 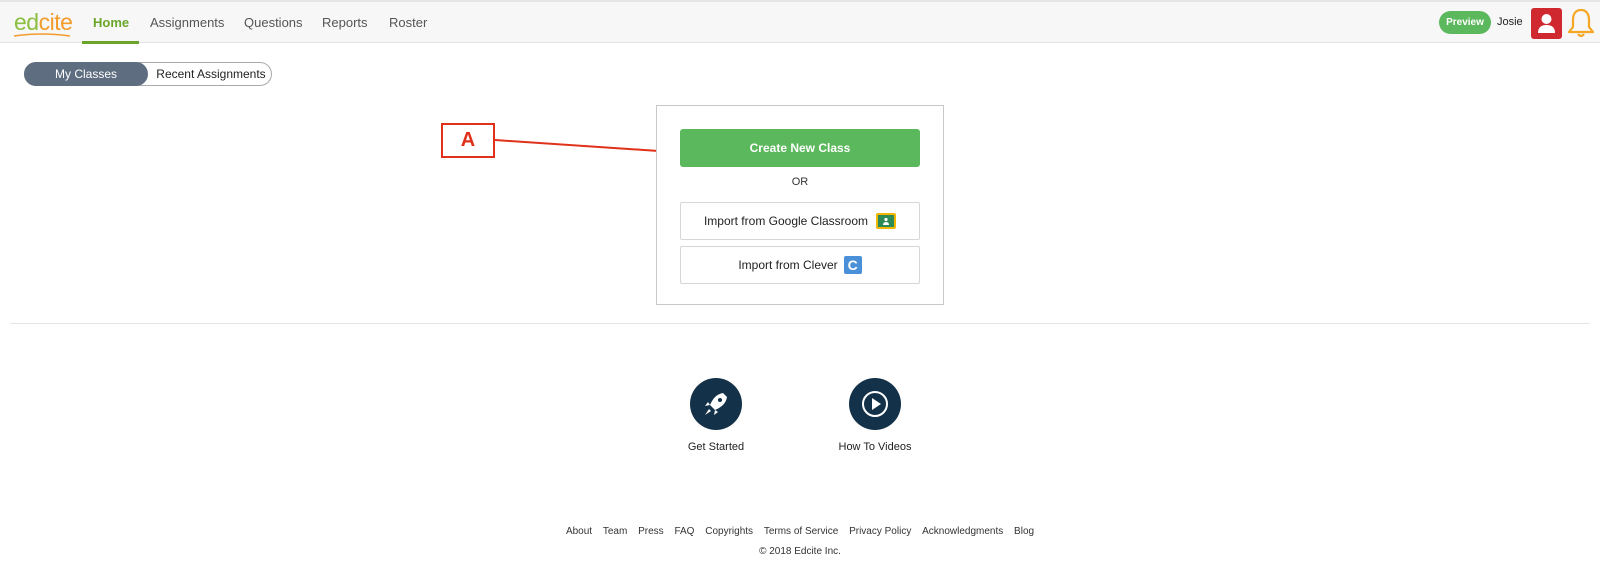 I want to click on create-new-class-button: Create New Class, so click(x=800, y=148).